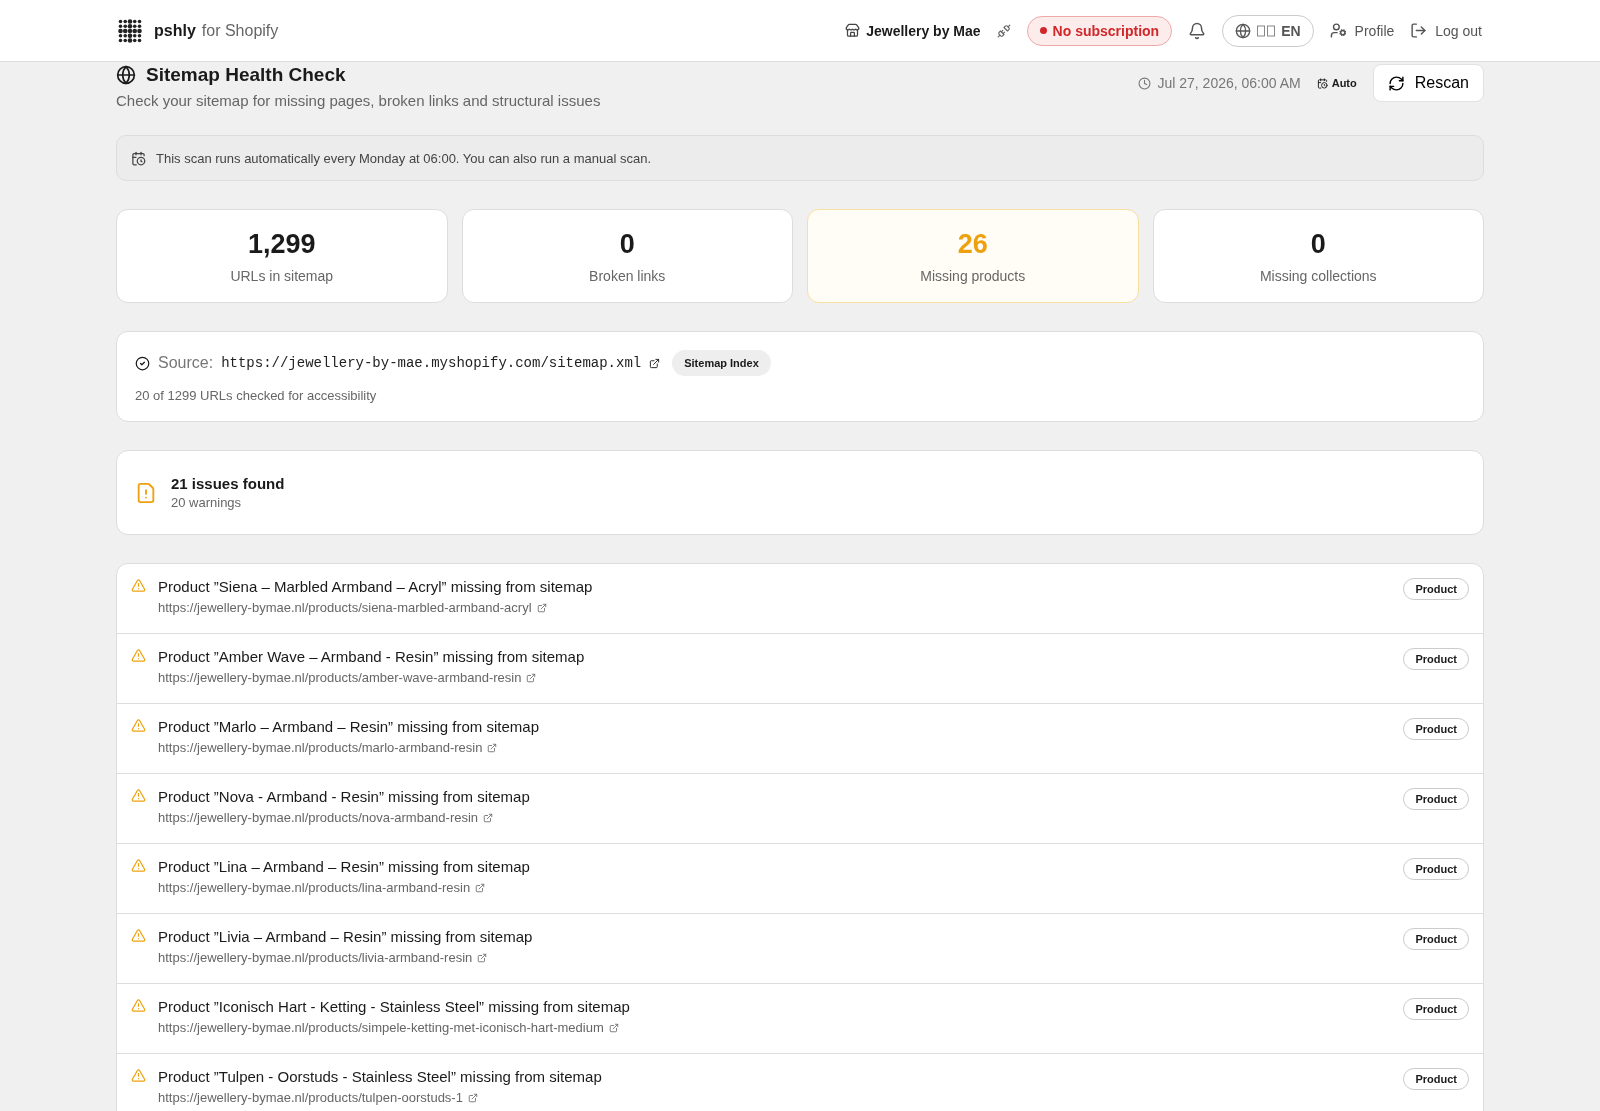  I want to click on brand-name: pshly, so click(175, 30).